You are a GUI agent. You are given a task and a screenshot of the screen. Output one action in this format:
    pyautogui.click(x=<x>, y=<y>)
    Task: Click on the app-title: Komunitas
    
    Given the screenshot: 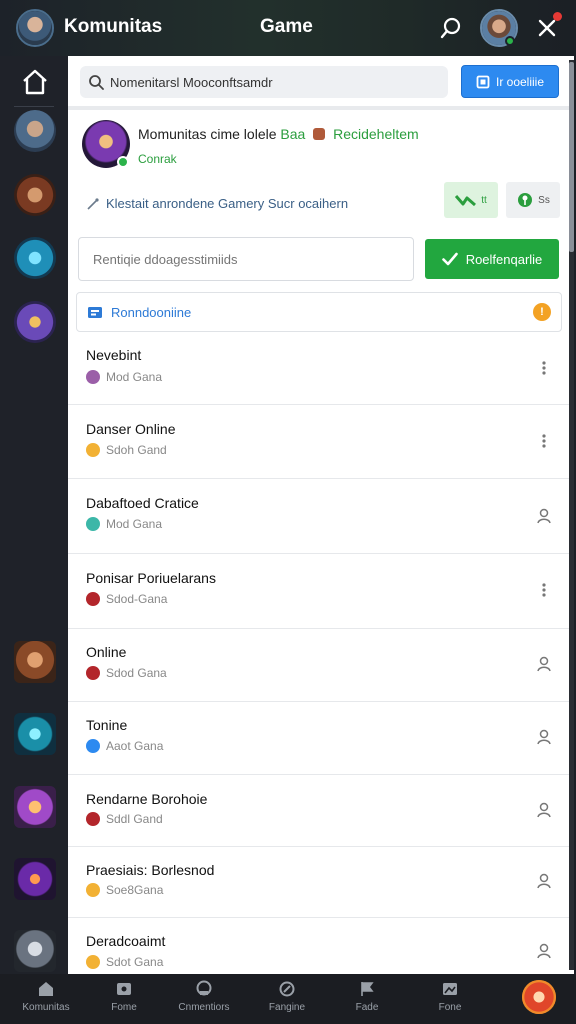 What is the action you would take?
    pyautogui.click(x=113, y=26)
    